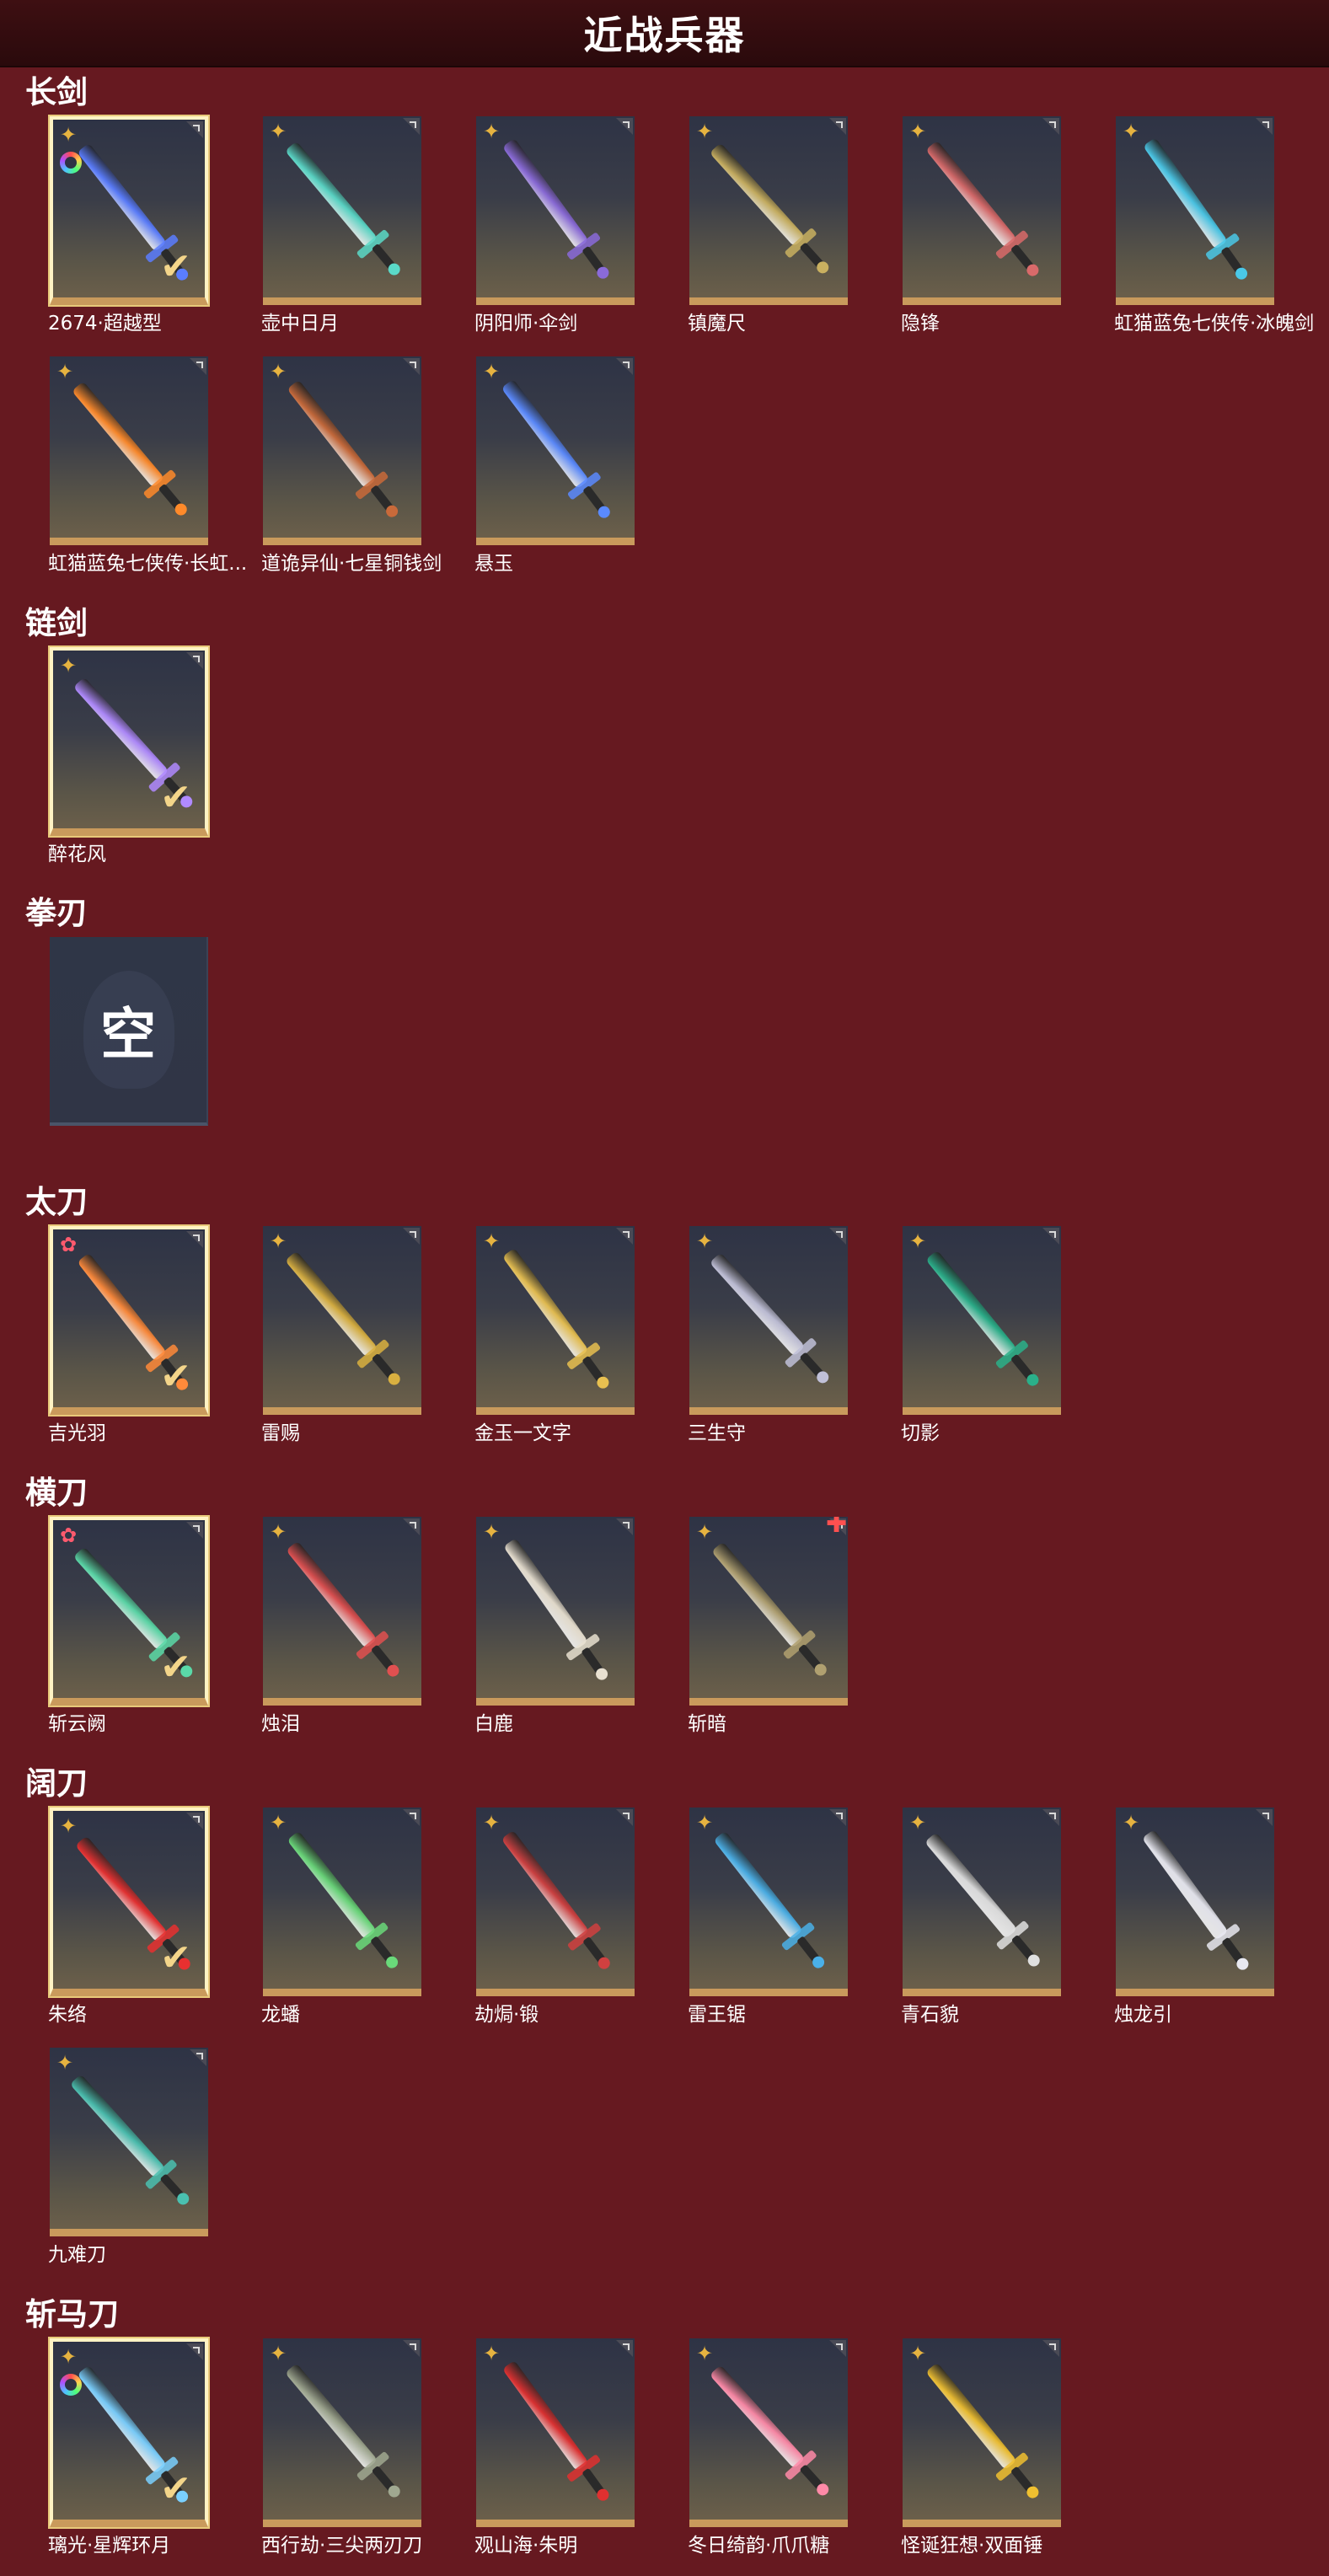 The width and height of the screenshot is (1329, 2576). I want to click on weapon-item: ✦ 三生守, so click(798, 1336).